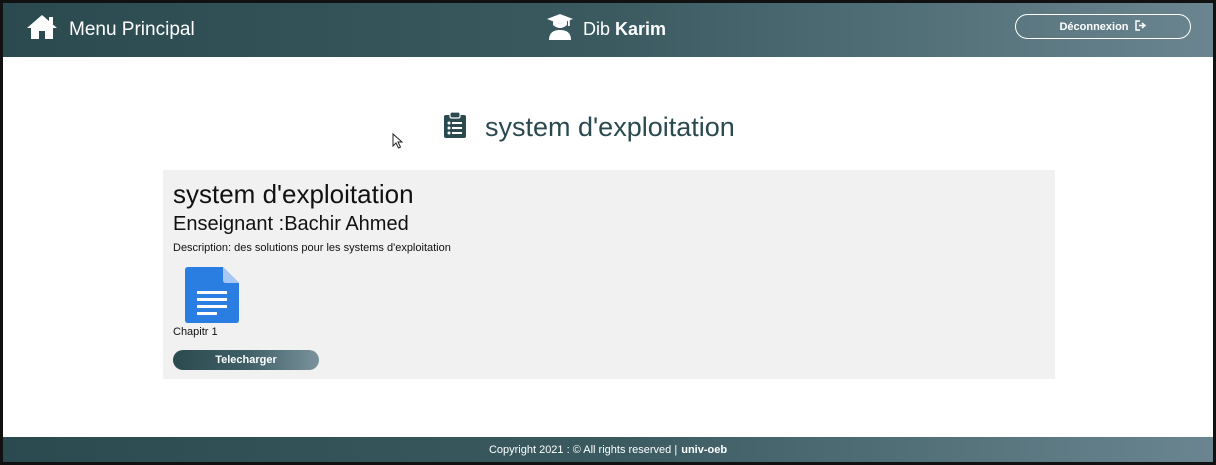 Image resolution: width=1216 pixels, height=465 pixels. Describe the element at coordinates (291, 224) in the screenshot. I see `course-teacher: Enseignant :Bachir Ahmed` at that location.